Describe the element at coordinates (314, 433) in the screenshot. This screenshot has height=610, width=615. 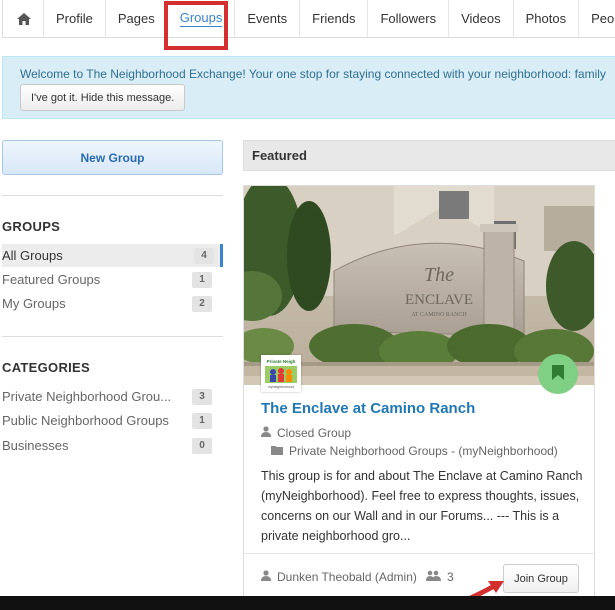
I see `privacy-label: Closed Group` at that location.